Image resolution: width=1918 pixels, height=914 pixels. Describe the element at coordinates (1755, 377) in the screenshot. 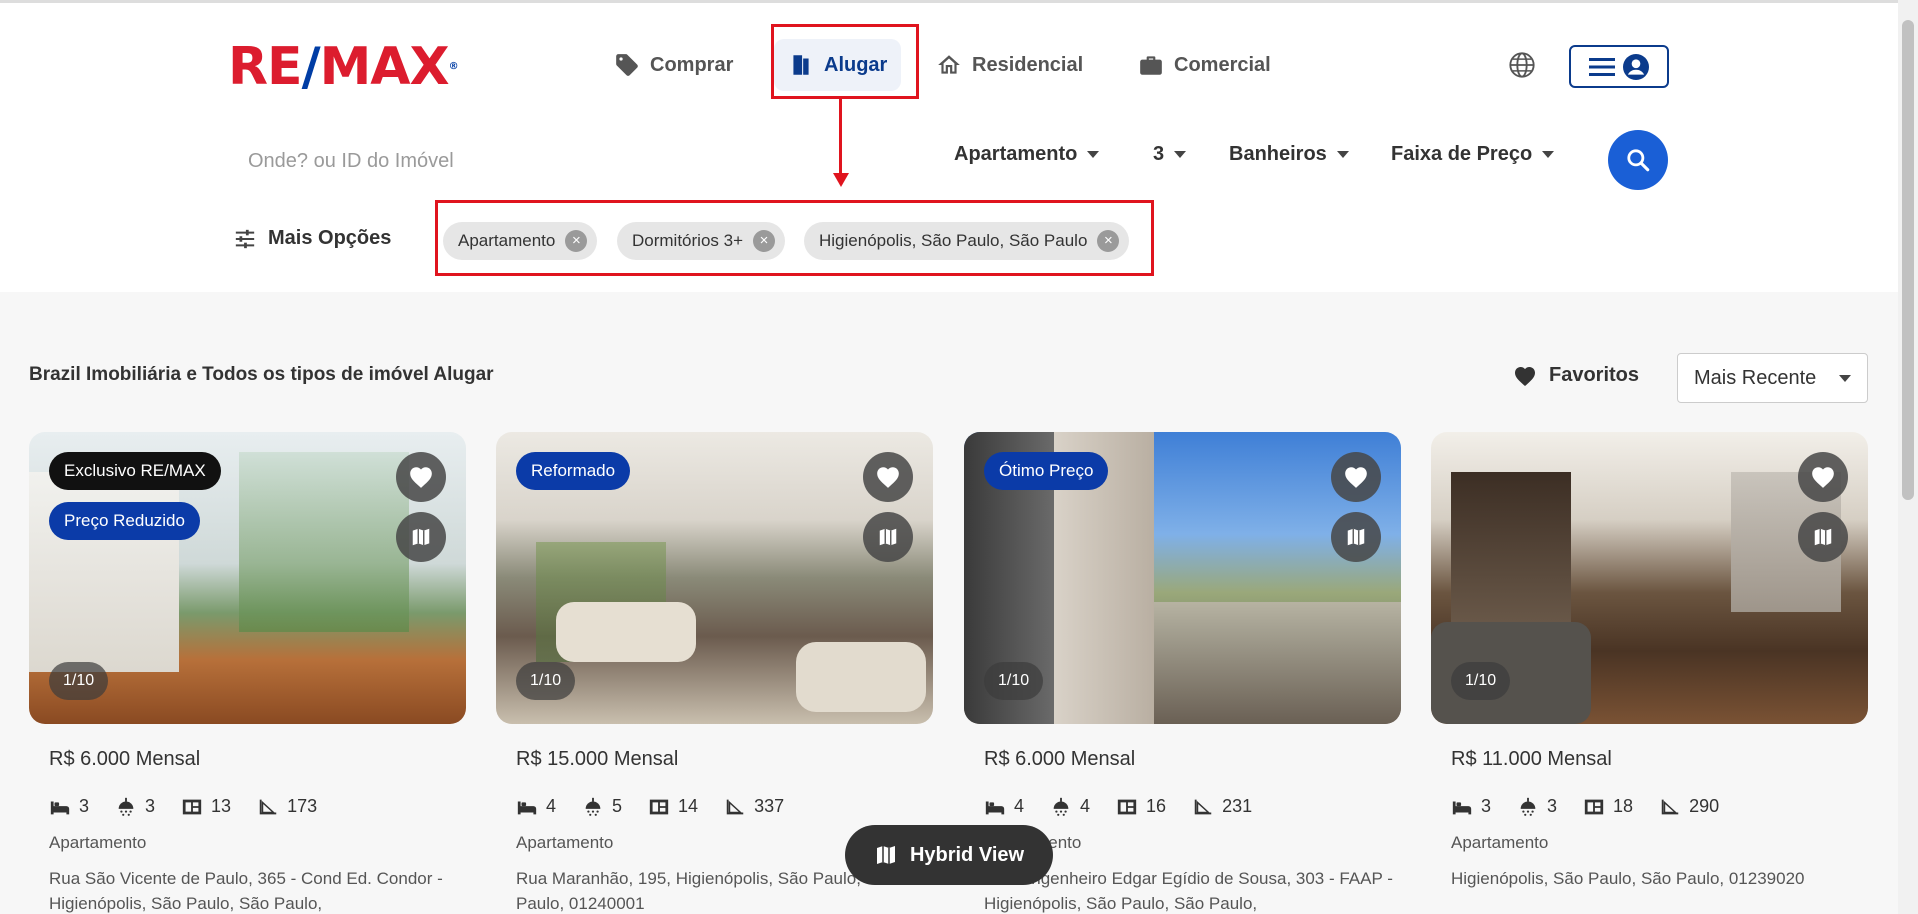

I see `sort-value: Mais Recente` at that location.